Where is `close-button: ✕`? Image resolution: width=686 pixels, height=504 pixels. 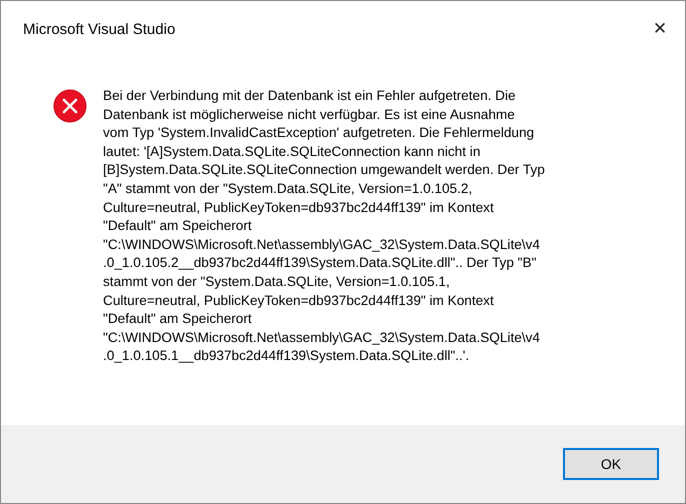 close-button: ✕ is located at coordinates (660, 29).